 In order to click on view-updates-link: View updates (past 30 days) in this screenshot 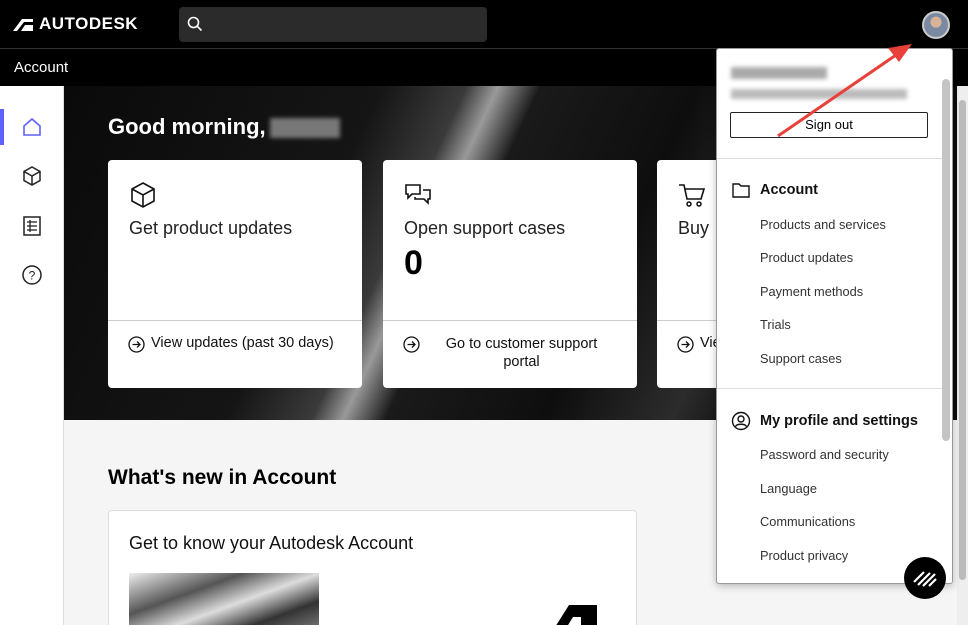, I will do `click(231, 344)`.